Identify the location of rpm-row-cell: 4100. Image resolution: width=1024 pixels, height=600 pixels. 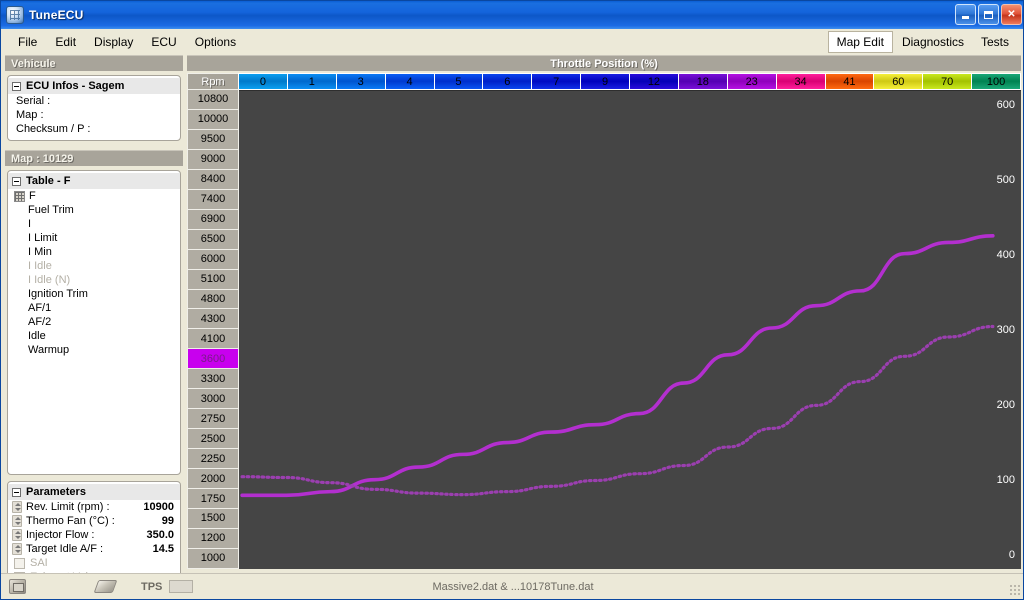
(213, 339).